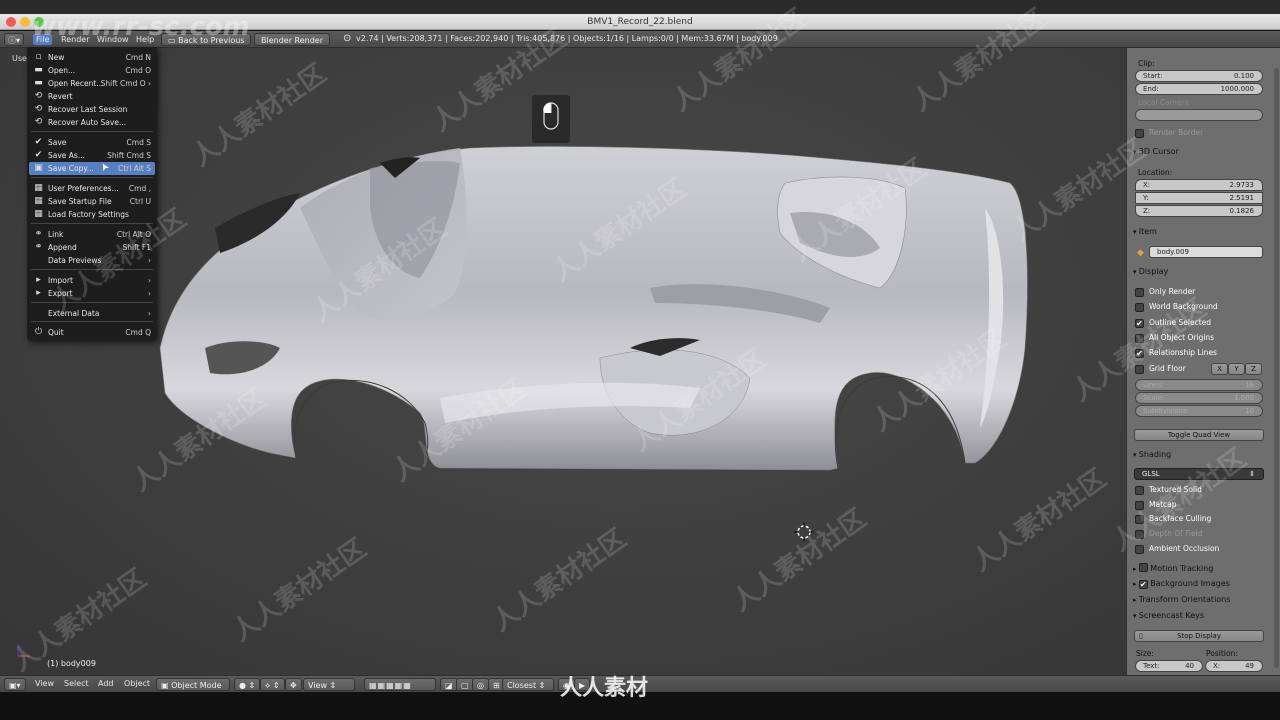 Image resolution: width=1280 pixels, height=720 pixels. What do you see at coordinates (92, 168) in the screenshot?
I see `file-menu-item: ▣ Save Copy... Ctrl Alt S` at bounding box center [92, 168].